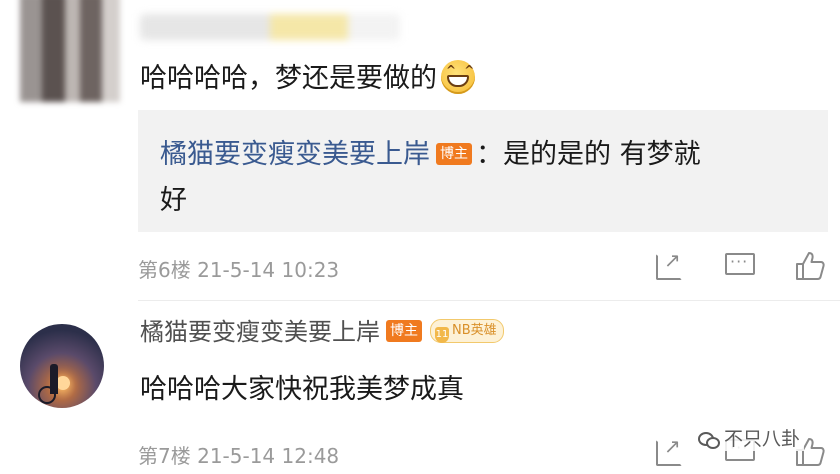  What do you see at coordinates (442, 335) in the screenshot?
I see `shield-icon: 11` at bounding box center [442, 335].